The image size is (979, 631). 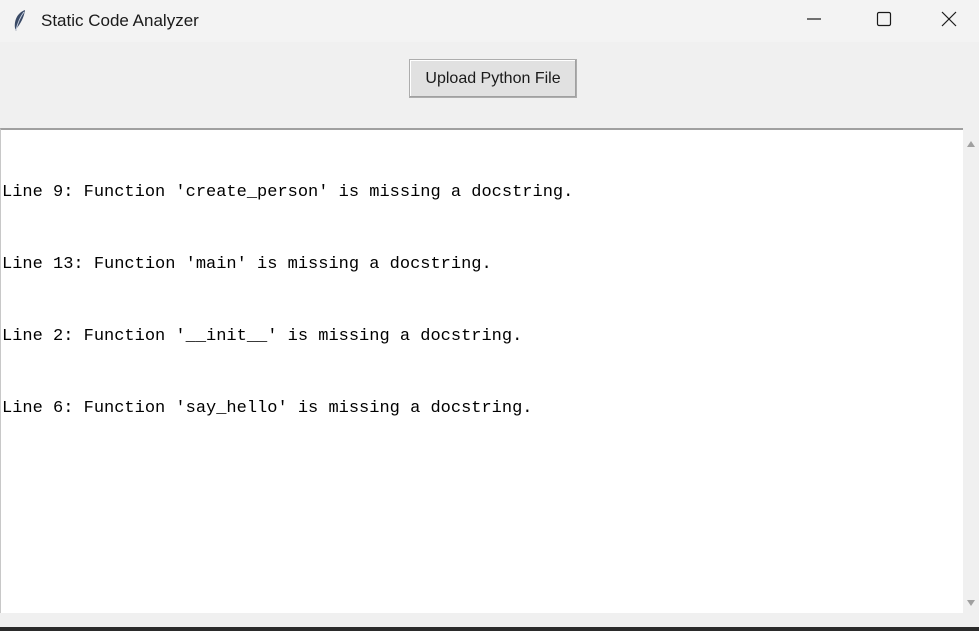 I want to click on maximize-icon, so click(x=884, y=21).